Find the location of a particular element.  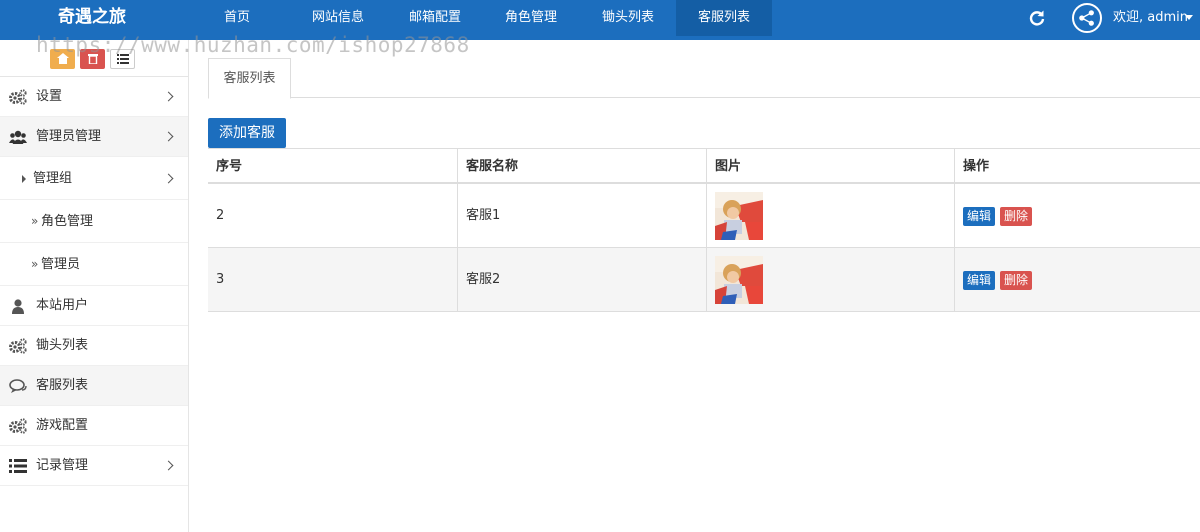

trash-shortcut-button is located at coordinates (92, 59).